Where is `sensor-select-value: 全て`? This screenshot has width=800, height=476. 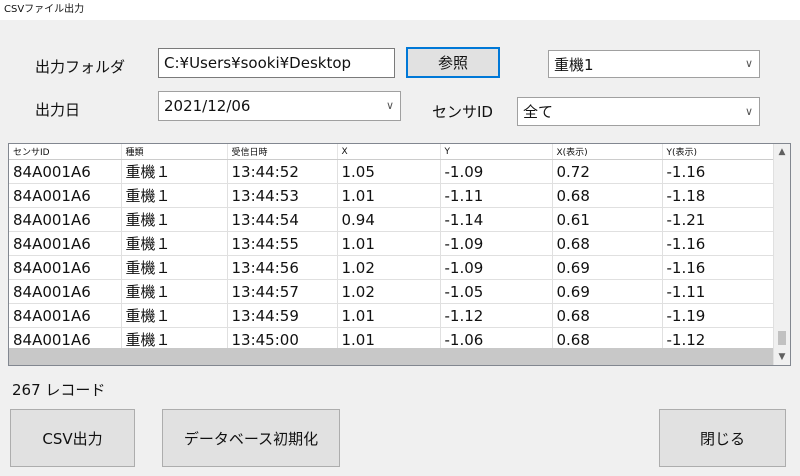
sensor-select-value: 全て is located at coordinates (538, 112).